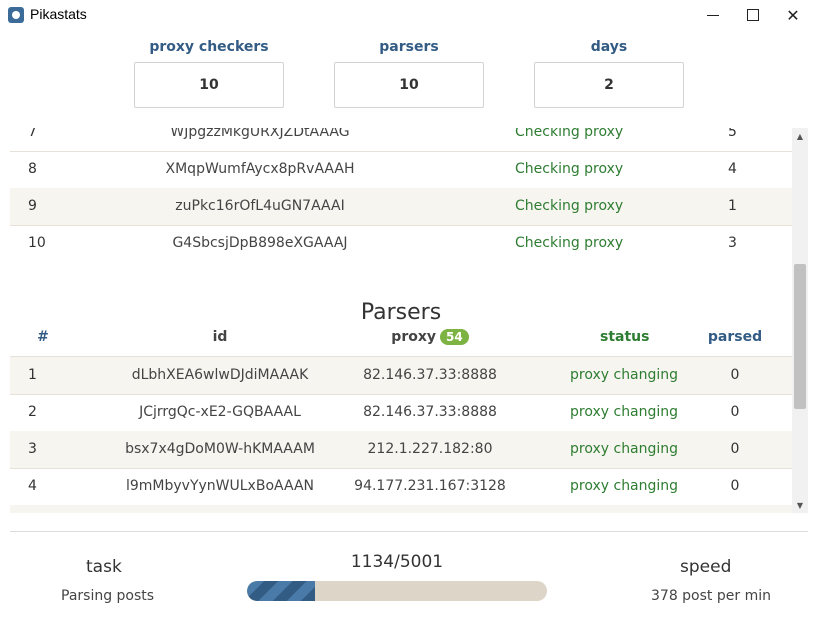  What do you see at coordinates (108, 596) in the screenshot?
I see `task-value: Parsing posts` at bounding box center [108, 596].